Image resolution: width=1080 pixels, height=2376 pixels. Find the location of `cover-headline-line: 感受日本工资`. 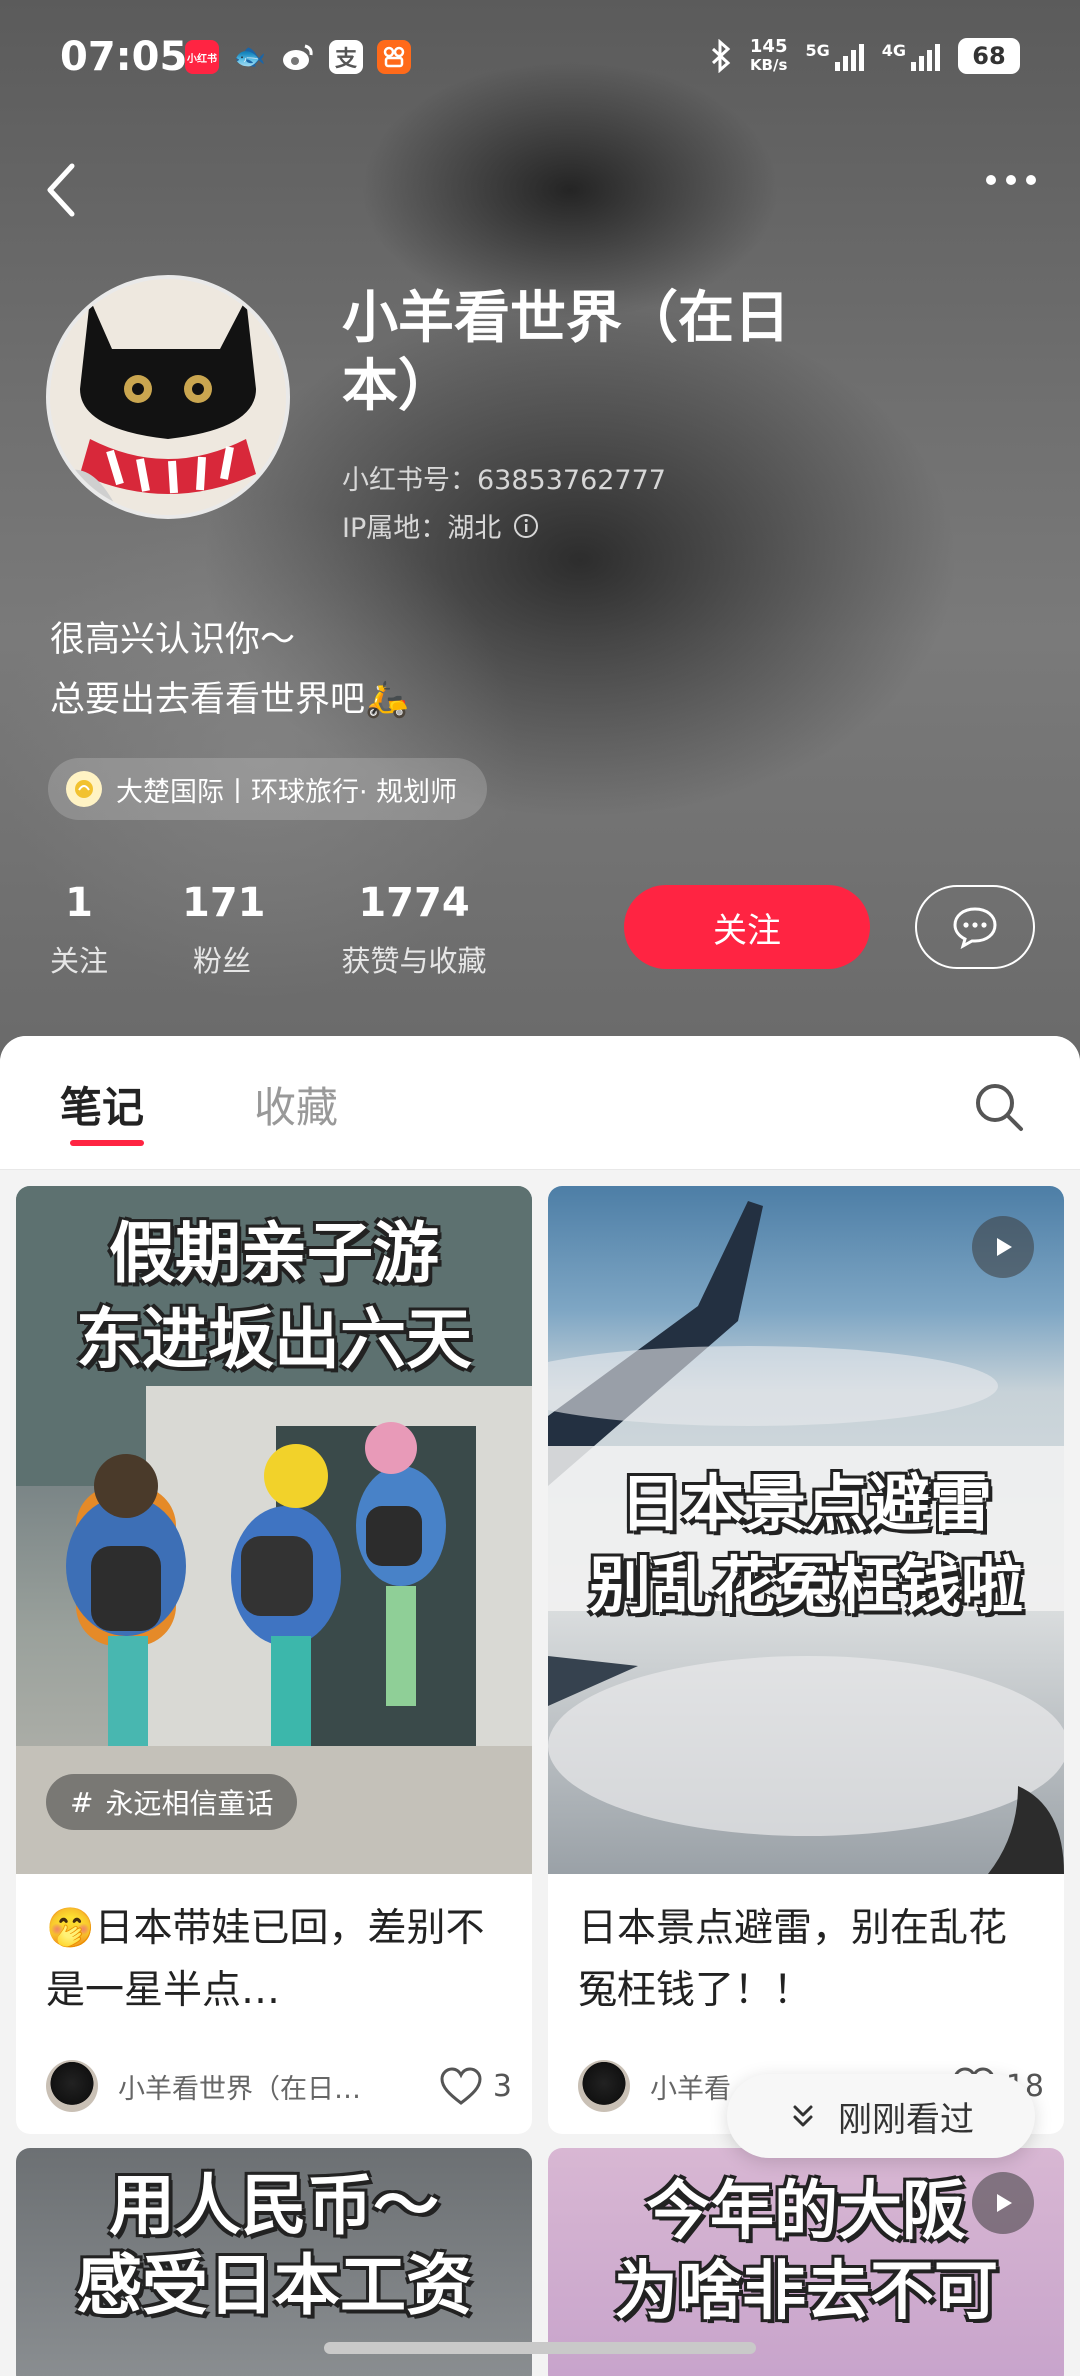

cover-headline-line: 感受日本工资 is located at coordinates (274, 2285).